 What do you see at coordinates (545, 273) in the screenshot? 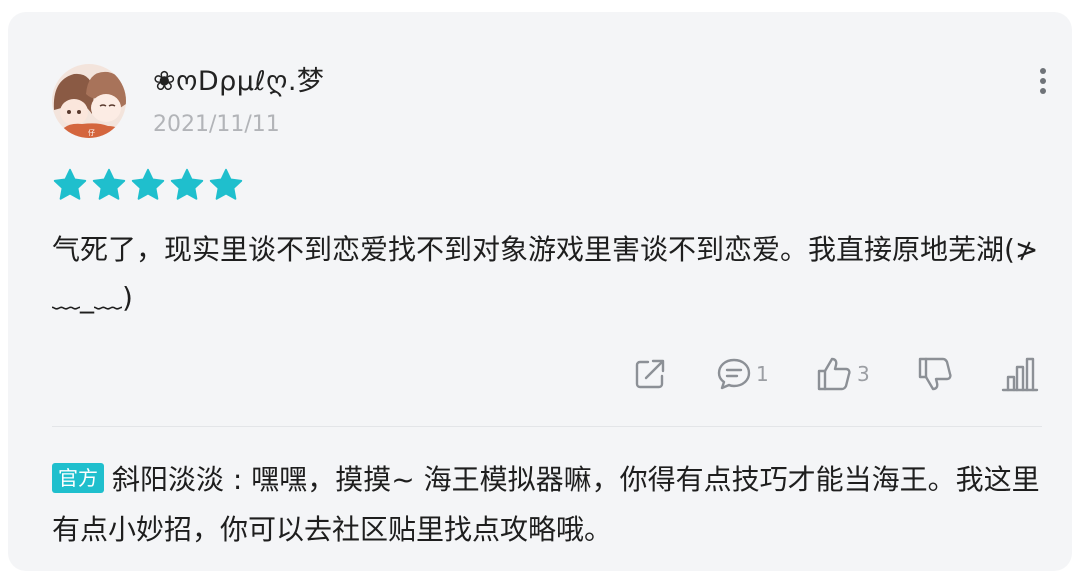
I see `review-text: 气死了，现实里谈不到恋爱找不到对象游戏里害谈不到恋爱。我直接原地芜湖(≯﹏_﹏)` at bounding box center [545, 273].